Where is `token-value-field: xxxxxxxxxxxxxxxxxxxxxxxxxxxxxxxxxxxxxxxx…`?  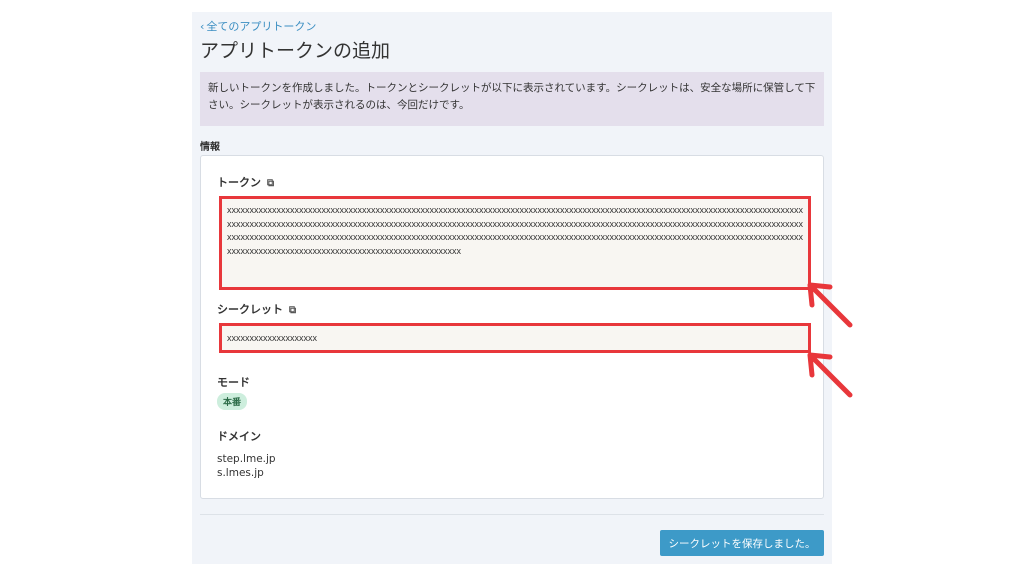
token-value-field: xxxxxxxxxxxxxxxxxxxxxxxxxxxxxxxxxxxxxxxx… is located at coordinates (515, 243).